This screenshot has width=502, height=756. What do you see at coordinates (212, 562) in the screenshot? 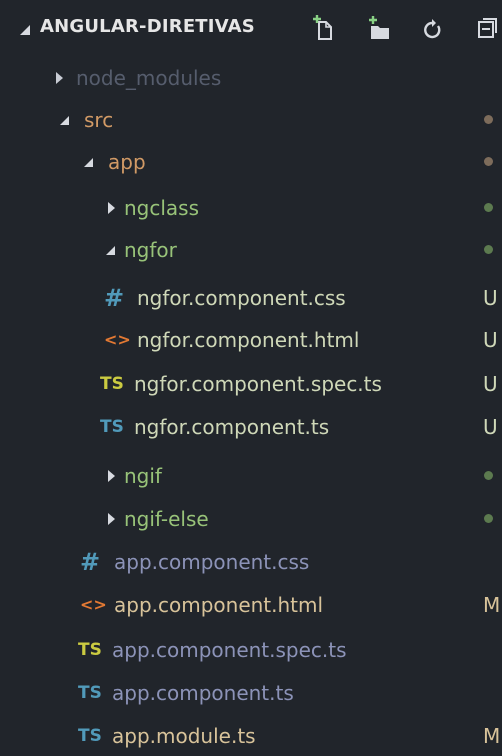
I see `file-label: app.component.css` at bounding box center [212, 562].